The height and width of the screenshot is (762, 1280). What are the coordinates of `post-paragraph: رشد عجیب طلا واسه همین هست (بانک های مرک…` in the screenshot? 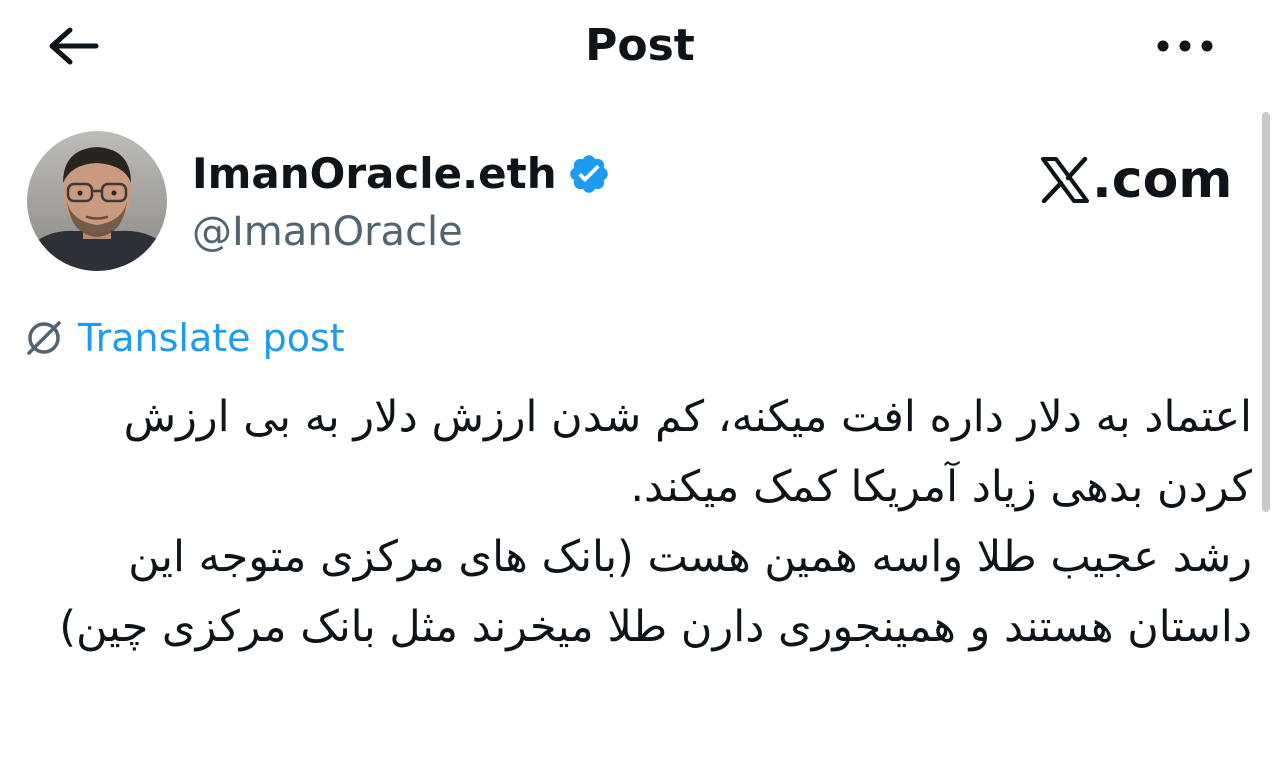 It's located at (655, 592).